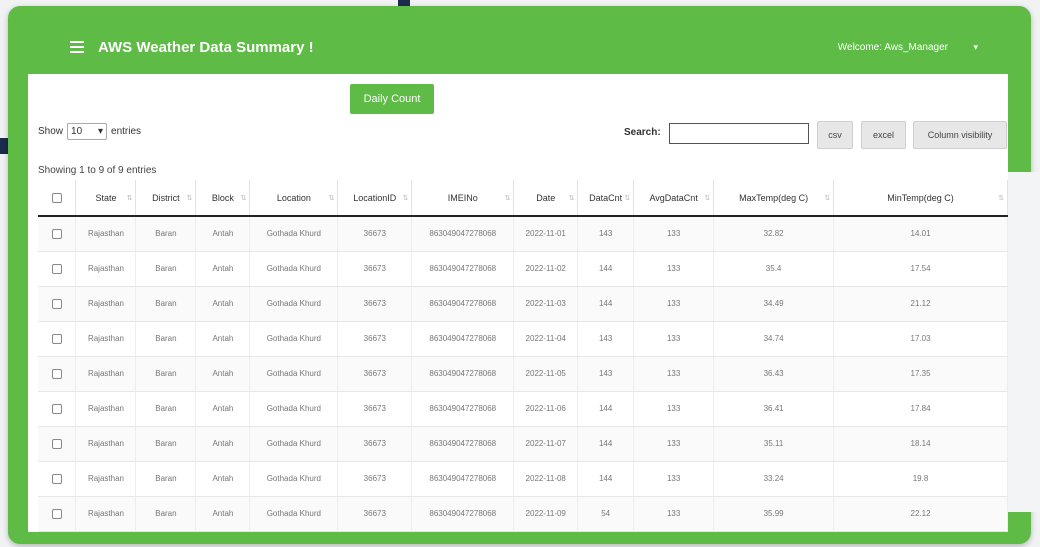 This screenshot has height=547, width=1040. I want to click on table-cell: 35.99, so click(774, 514).